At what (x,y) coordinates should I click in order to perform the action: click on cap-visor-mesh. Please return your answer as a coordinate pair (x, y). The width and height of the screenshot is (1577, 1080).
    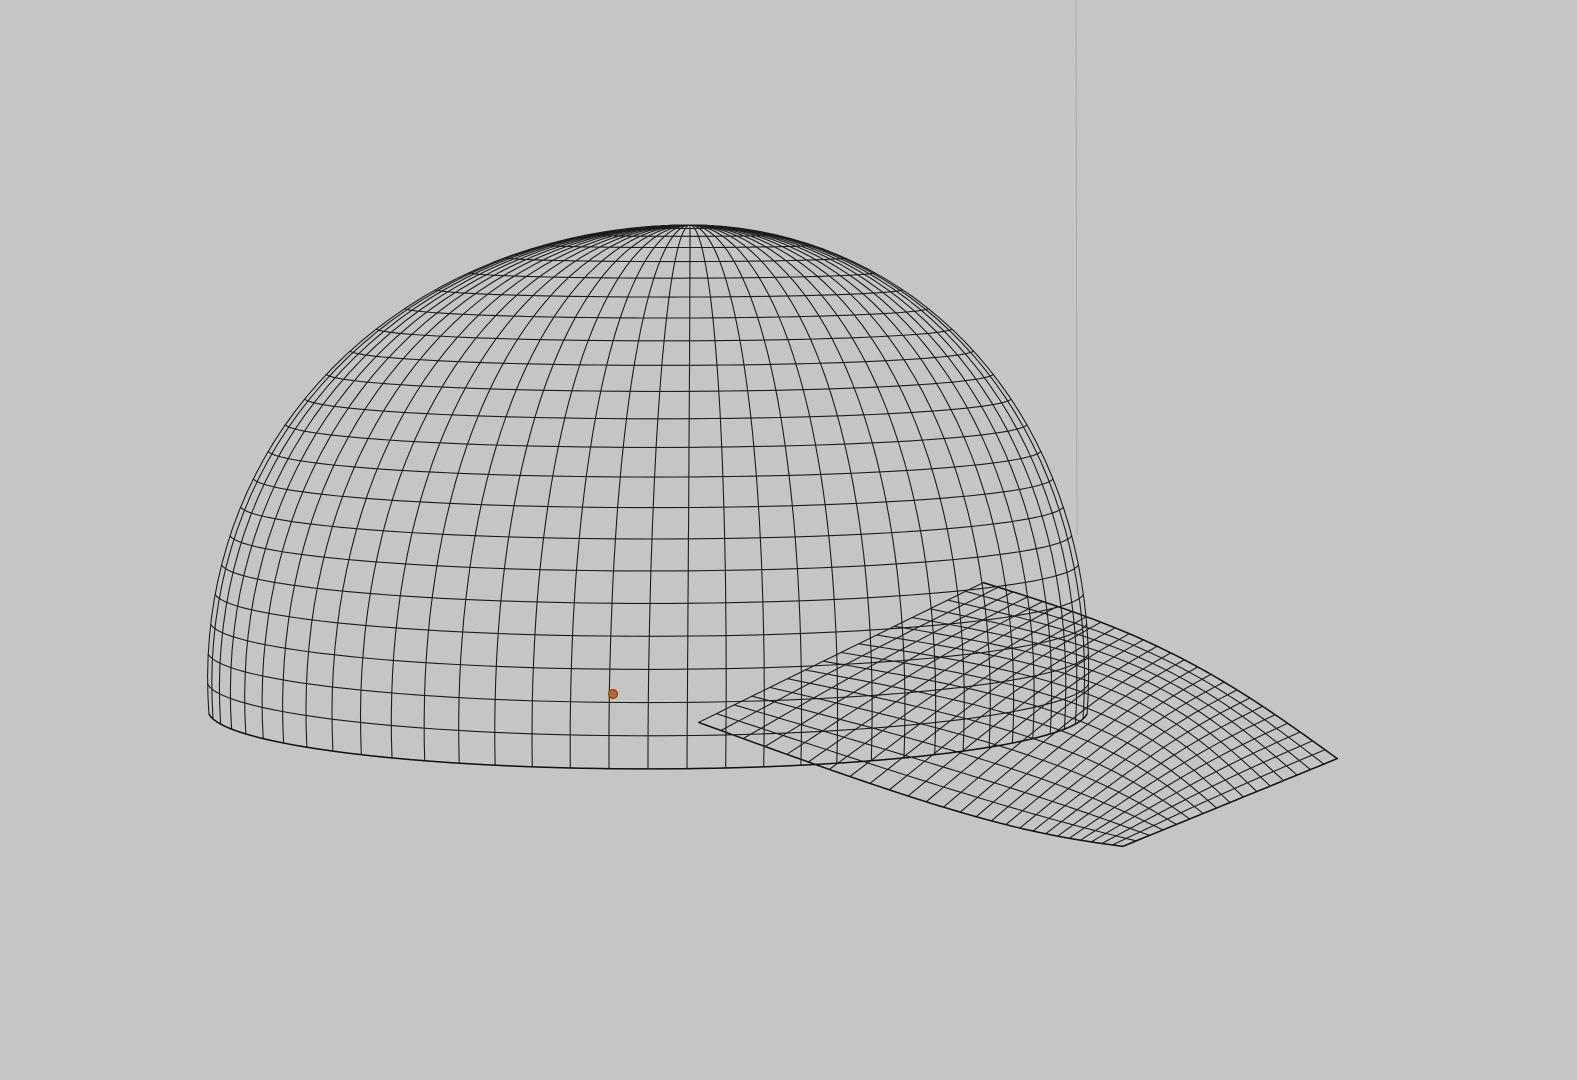
    Looking at the image, I should click on (1018, 714).